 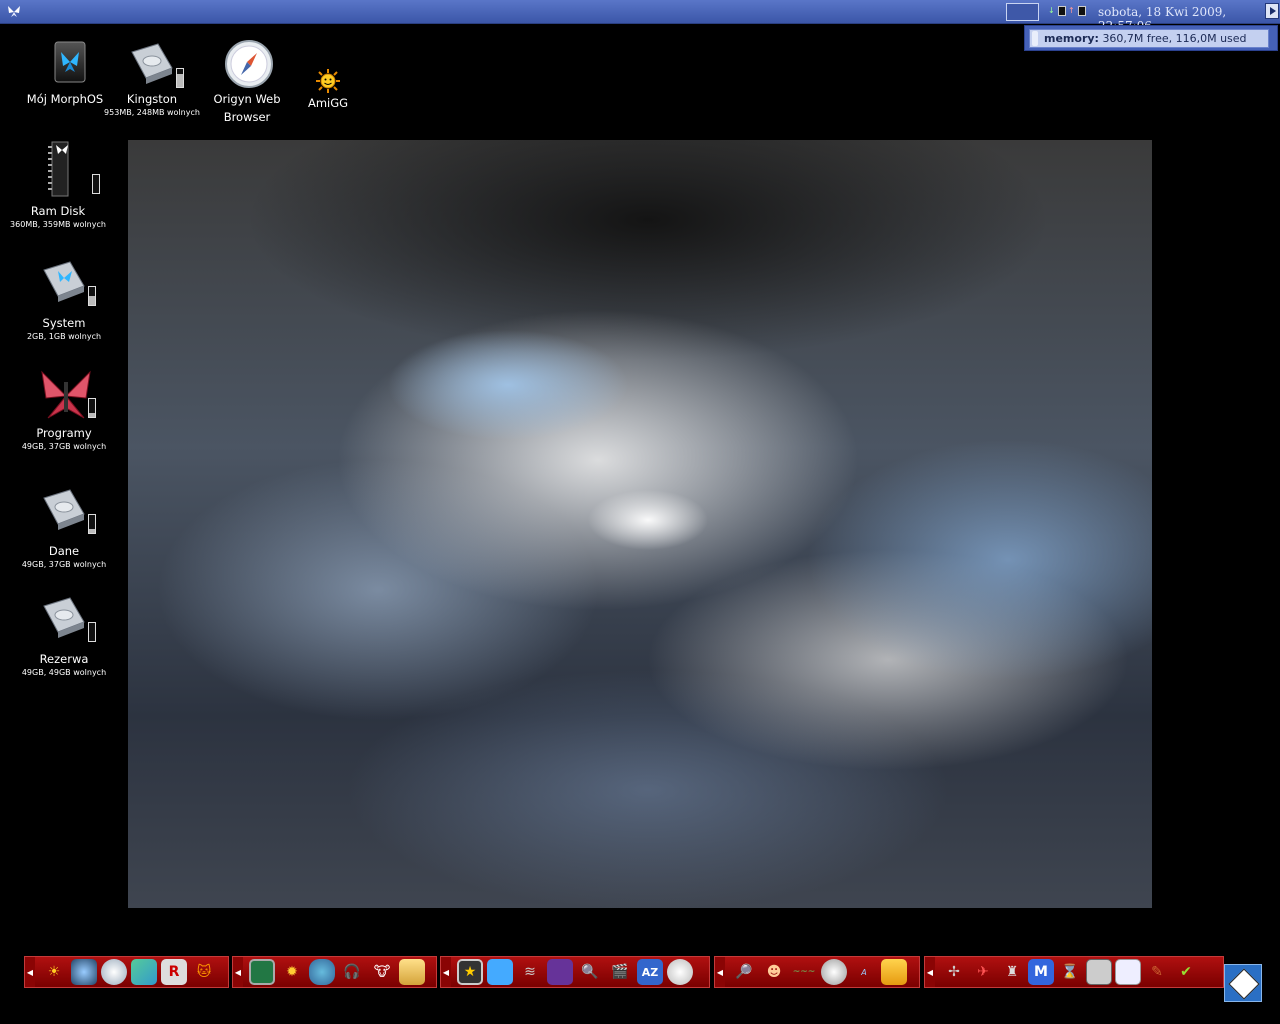 What do you see at coordinates (1186, 972) in the screenshot?
I see `check-icon: ✔` at bounding box center [1186, 972].